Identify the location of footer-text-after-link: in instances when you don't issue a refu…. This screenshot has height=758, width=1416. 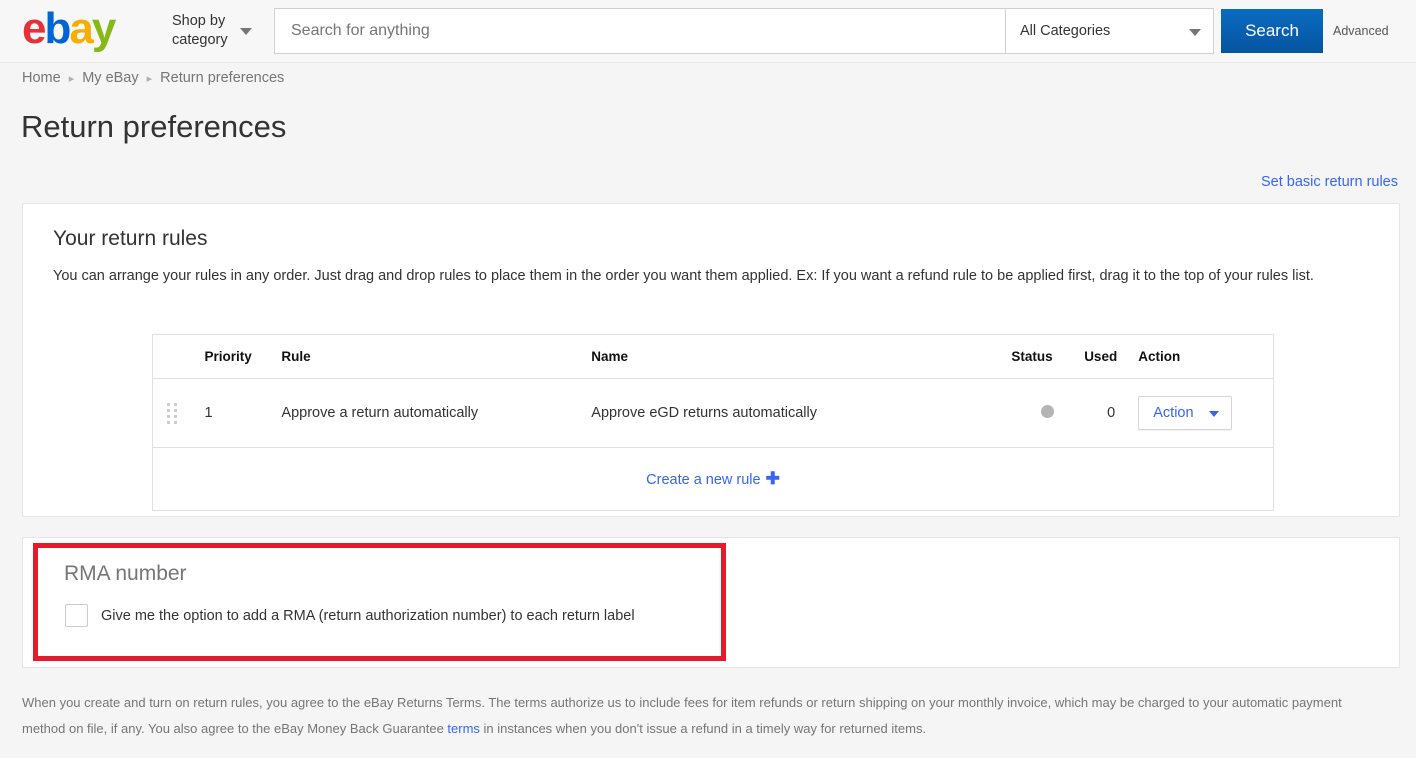
(703, 728).